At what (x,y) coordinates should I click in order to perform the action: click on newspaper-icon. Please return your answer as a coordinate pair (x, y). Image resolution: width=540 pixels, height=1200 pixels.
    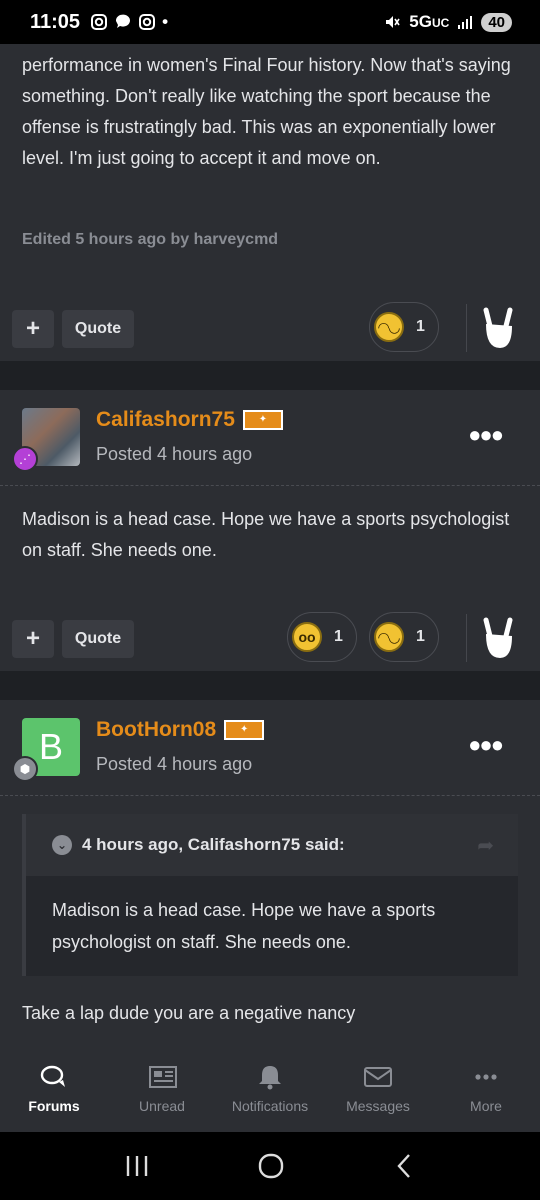
    Looking at the image, I should click on (163, 1077).